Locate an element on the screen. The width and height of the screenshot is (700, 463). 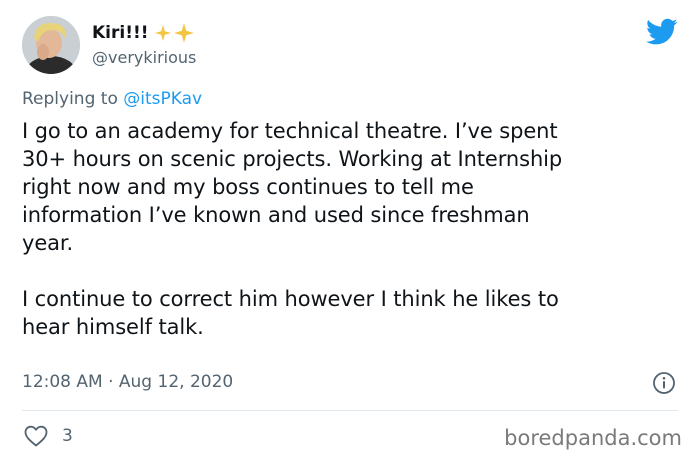
heart-icon is located at coordinates (36, 436).